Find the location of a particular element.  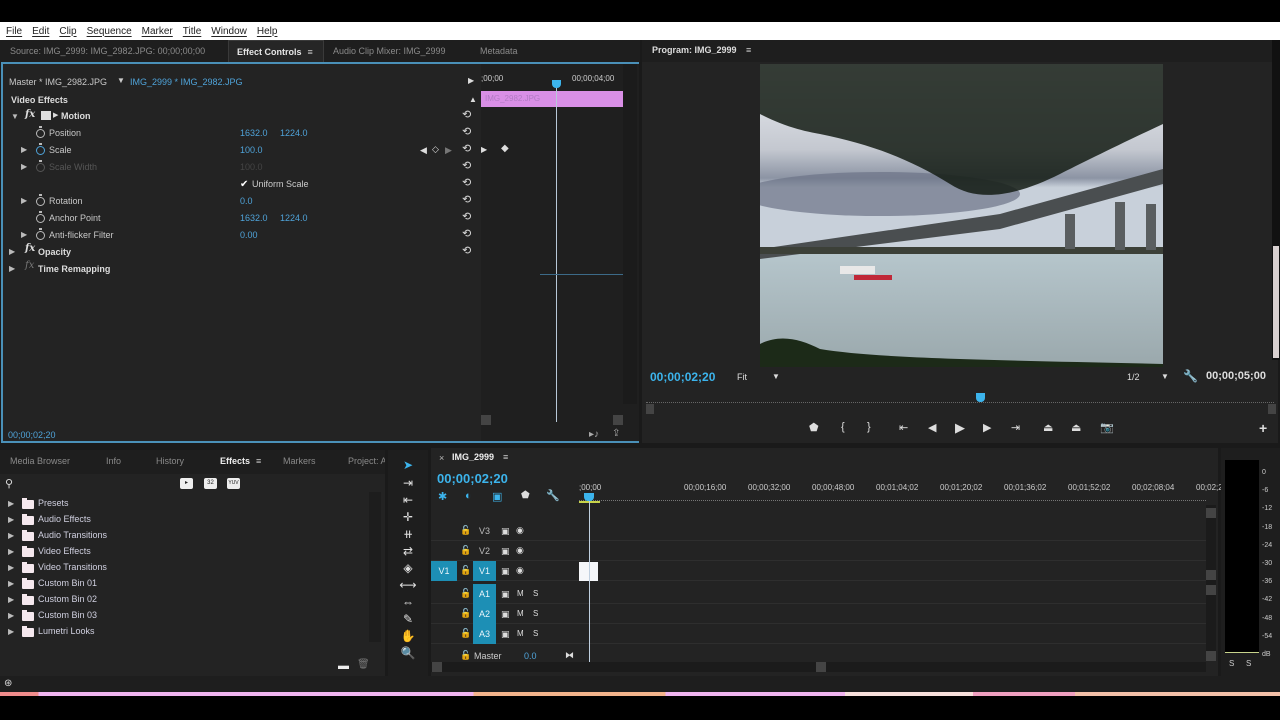

effect-controls-timeline is located at coordinates (560, 252).